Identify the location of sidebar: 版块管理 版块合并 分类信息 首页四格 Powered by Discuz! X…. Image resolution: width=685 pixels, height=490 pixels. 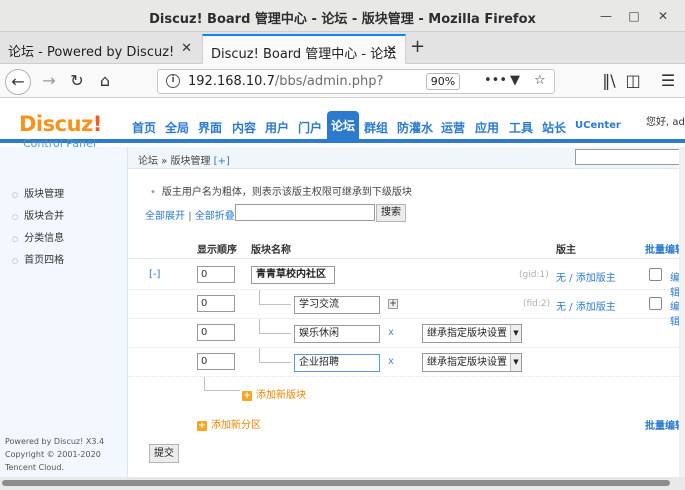
(64, 318).